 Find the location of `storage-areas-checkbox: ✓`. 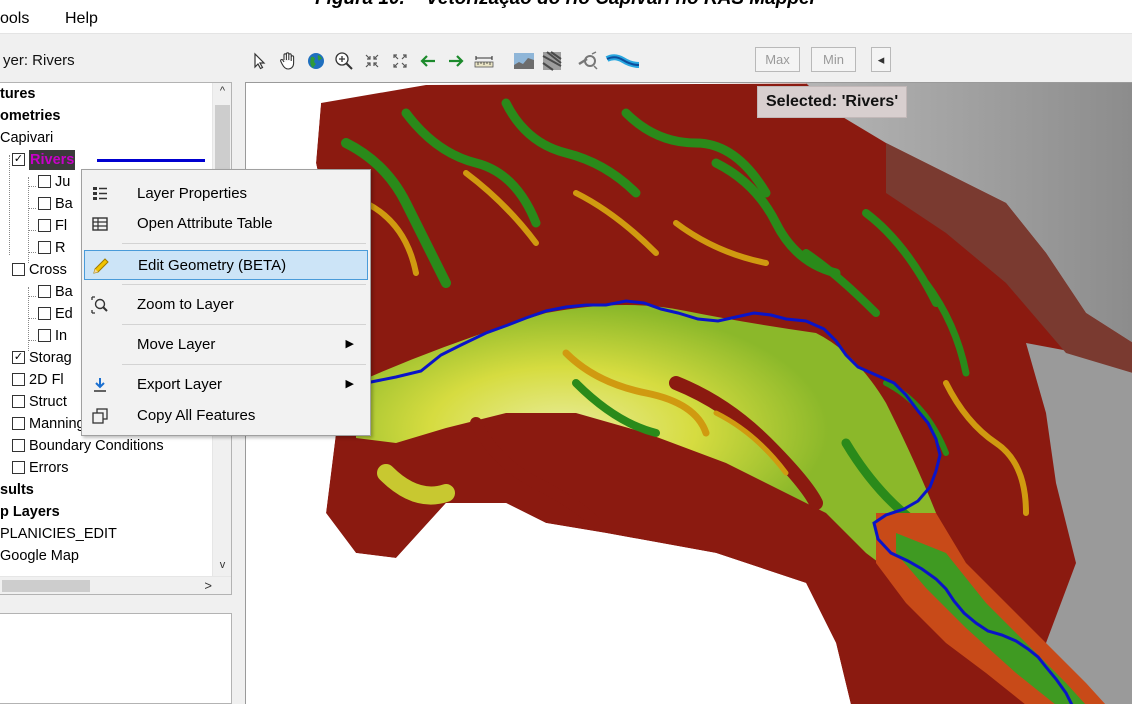

storage-areas-checkbox: ✓ is located at coordinates (18, 357).